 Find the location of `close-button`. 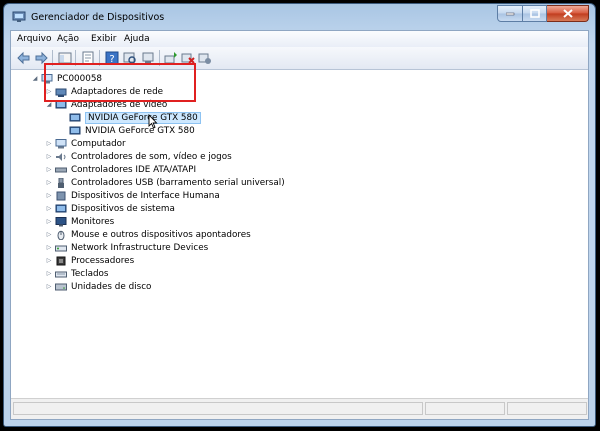

close-button is located at coordinates (568, 13).